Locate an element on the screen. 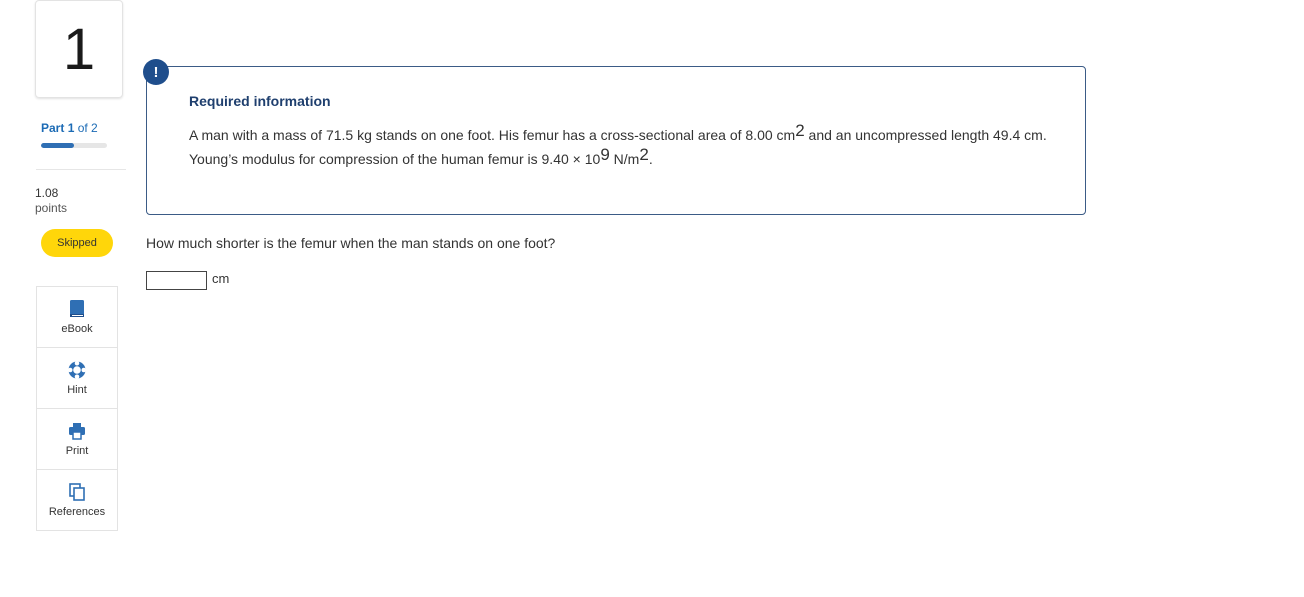 This screenshot has width=1304, height=597. info-text-part: N/m is located at coordinates (624, 159).